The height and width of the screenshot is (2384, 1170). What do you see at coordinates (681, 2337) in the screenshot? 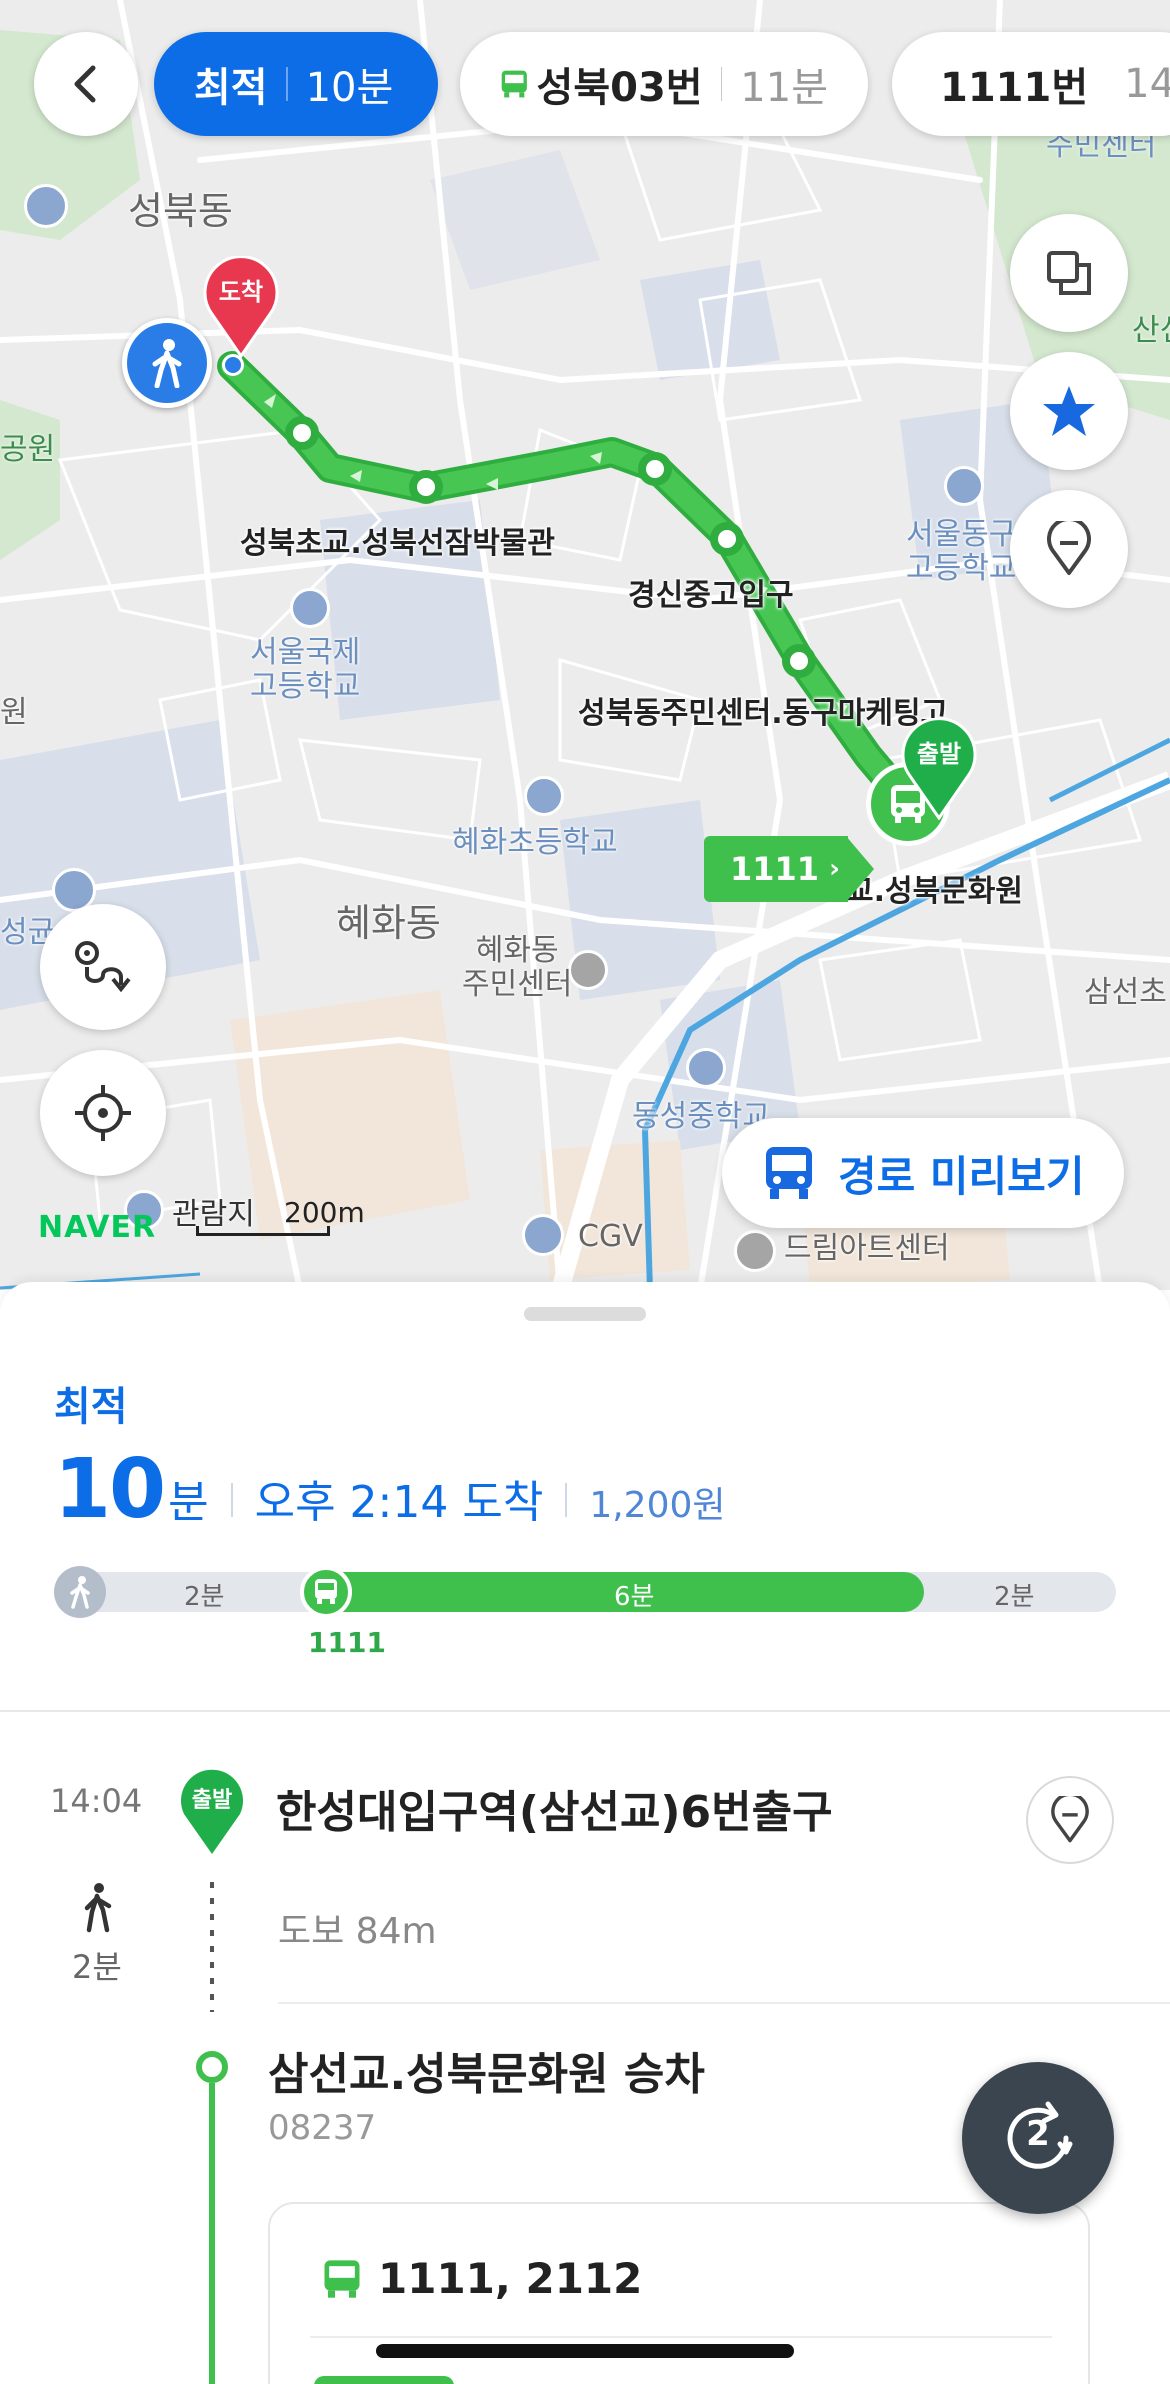
I see `card-divider` at bounding box center [681, 2337].